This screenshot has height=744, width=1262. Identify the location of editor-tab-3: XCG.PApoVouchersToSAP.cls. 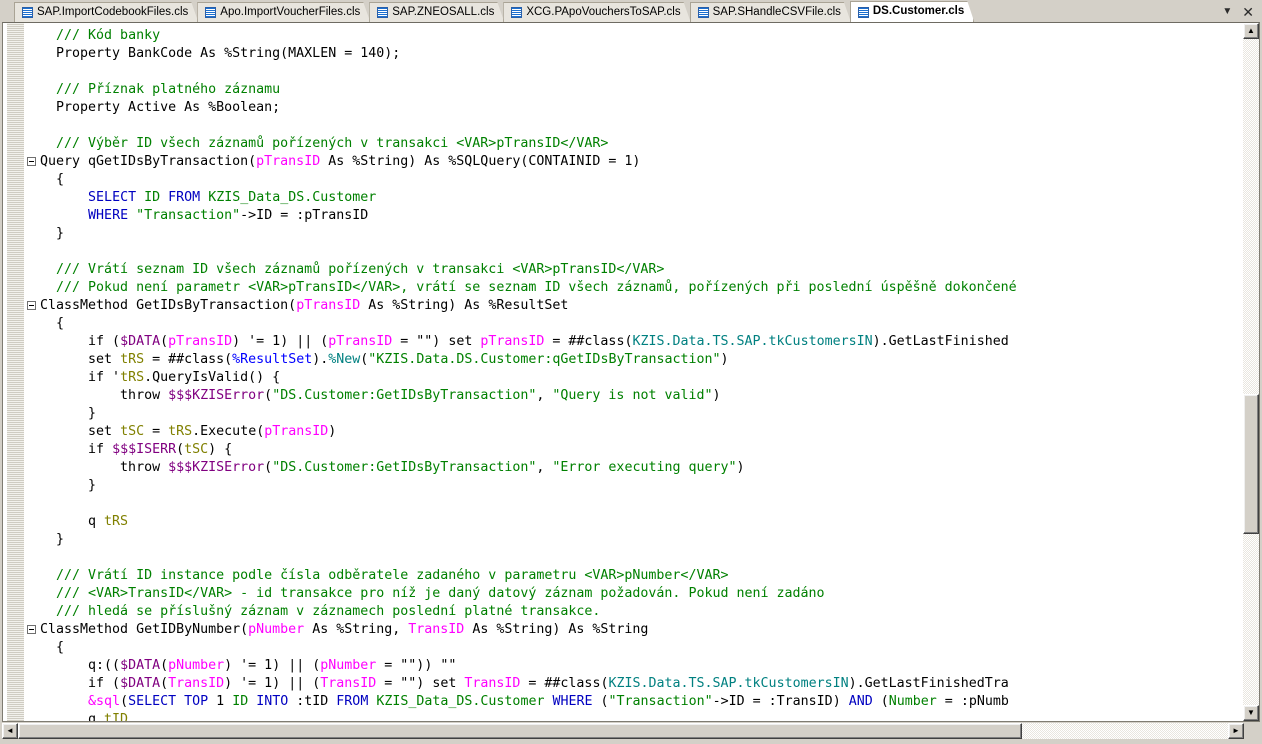
(596, 12).